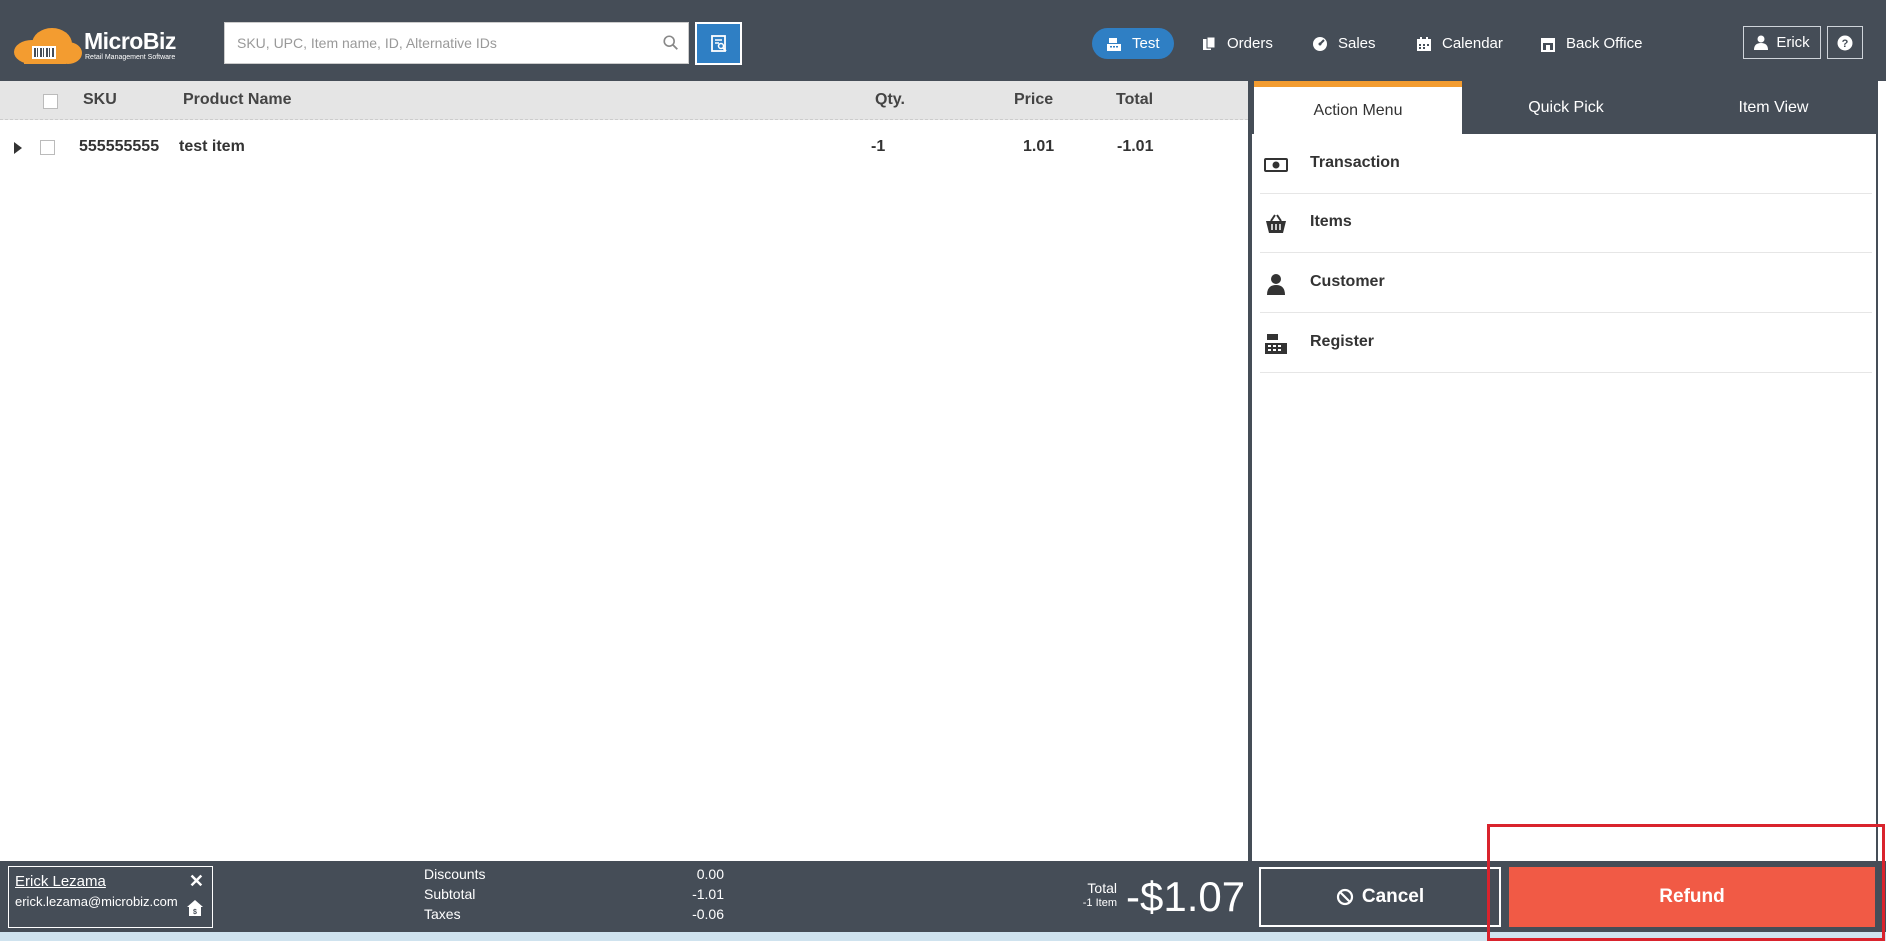  I want to click on customer-email: erick.lezama@microbiz.com, so click(96, 901).